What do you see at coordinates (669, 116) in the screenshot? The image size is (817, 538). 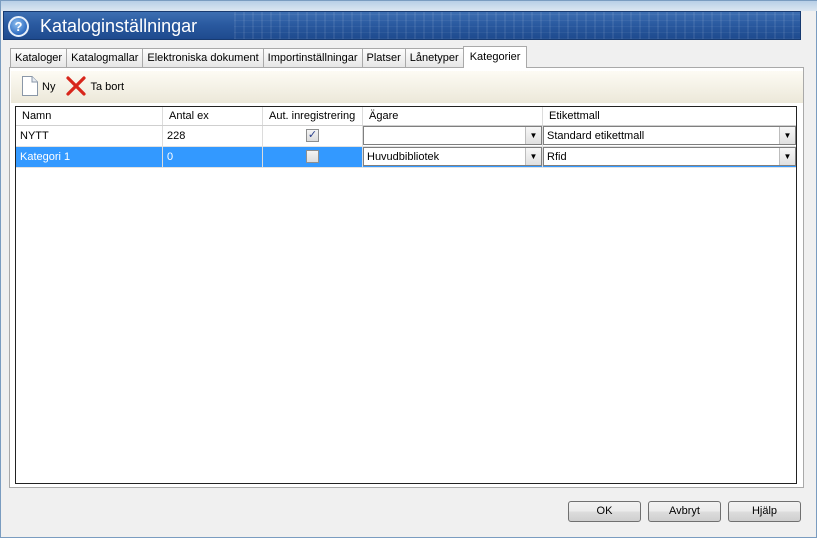 I see `column-header-label-template: Etikettmall` at bounding box center [669, 116].